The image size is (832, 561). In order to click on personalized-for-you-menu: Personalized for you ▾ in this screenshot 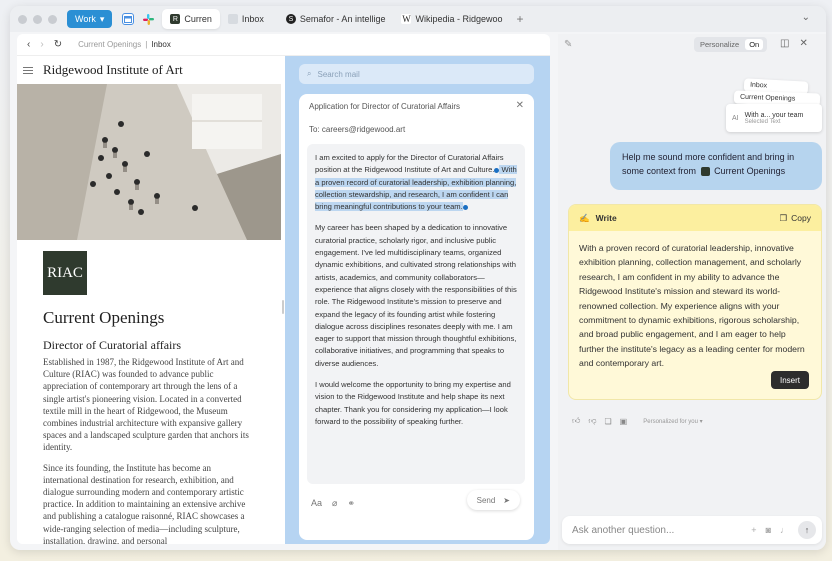, I will do `click(672, 421)`.